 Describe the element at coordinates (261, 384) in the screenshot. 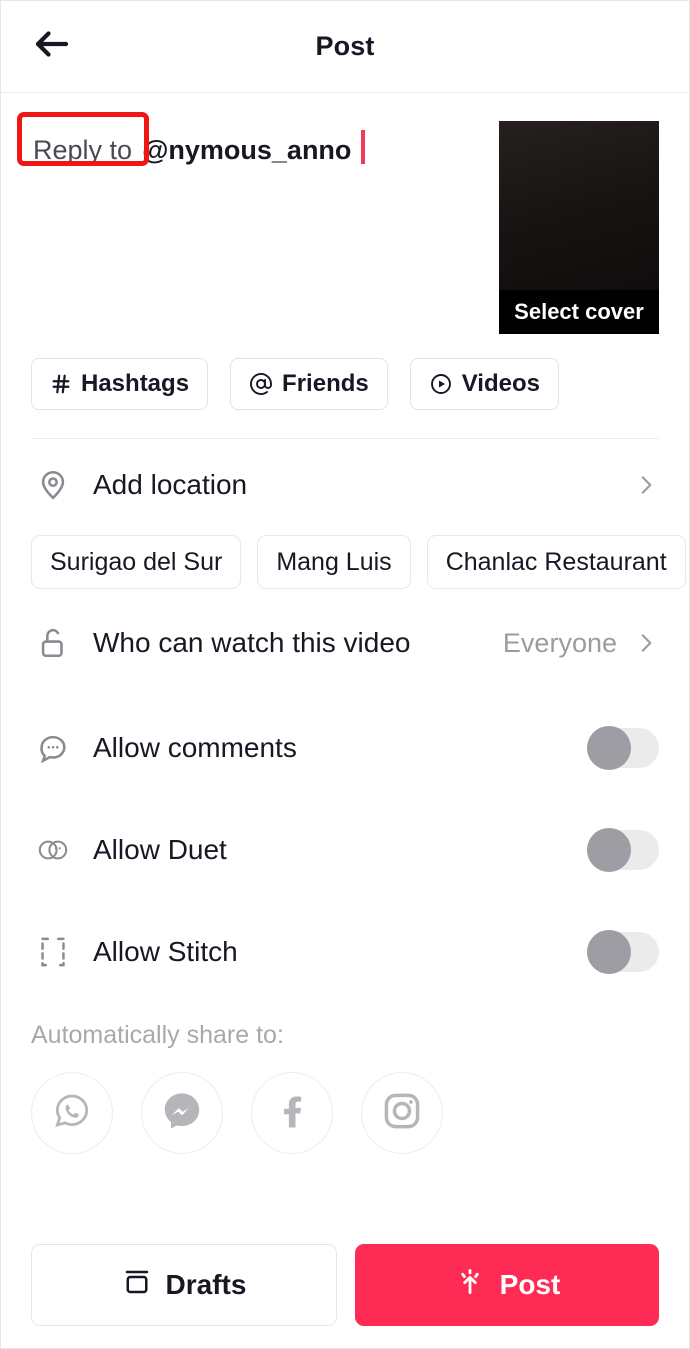

I see `at-icon` at that location.